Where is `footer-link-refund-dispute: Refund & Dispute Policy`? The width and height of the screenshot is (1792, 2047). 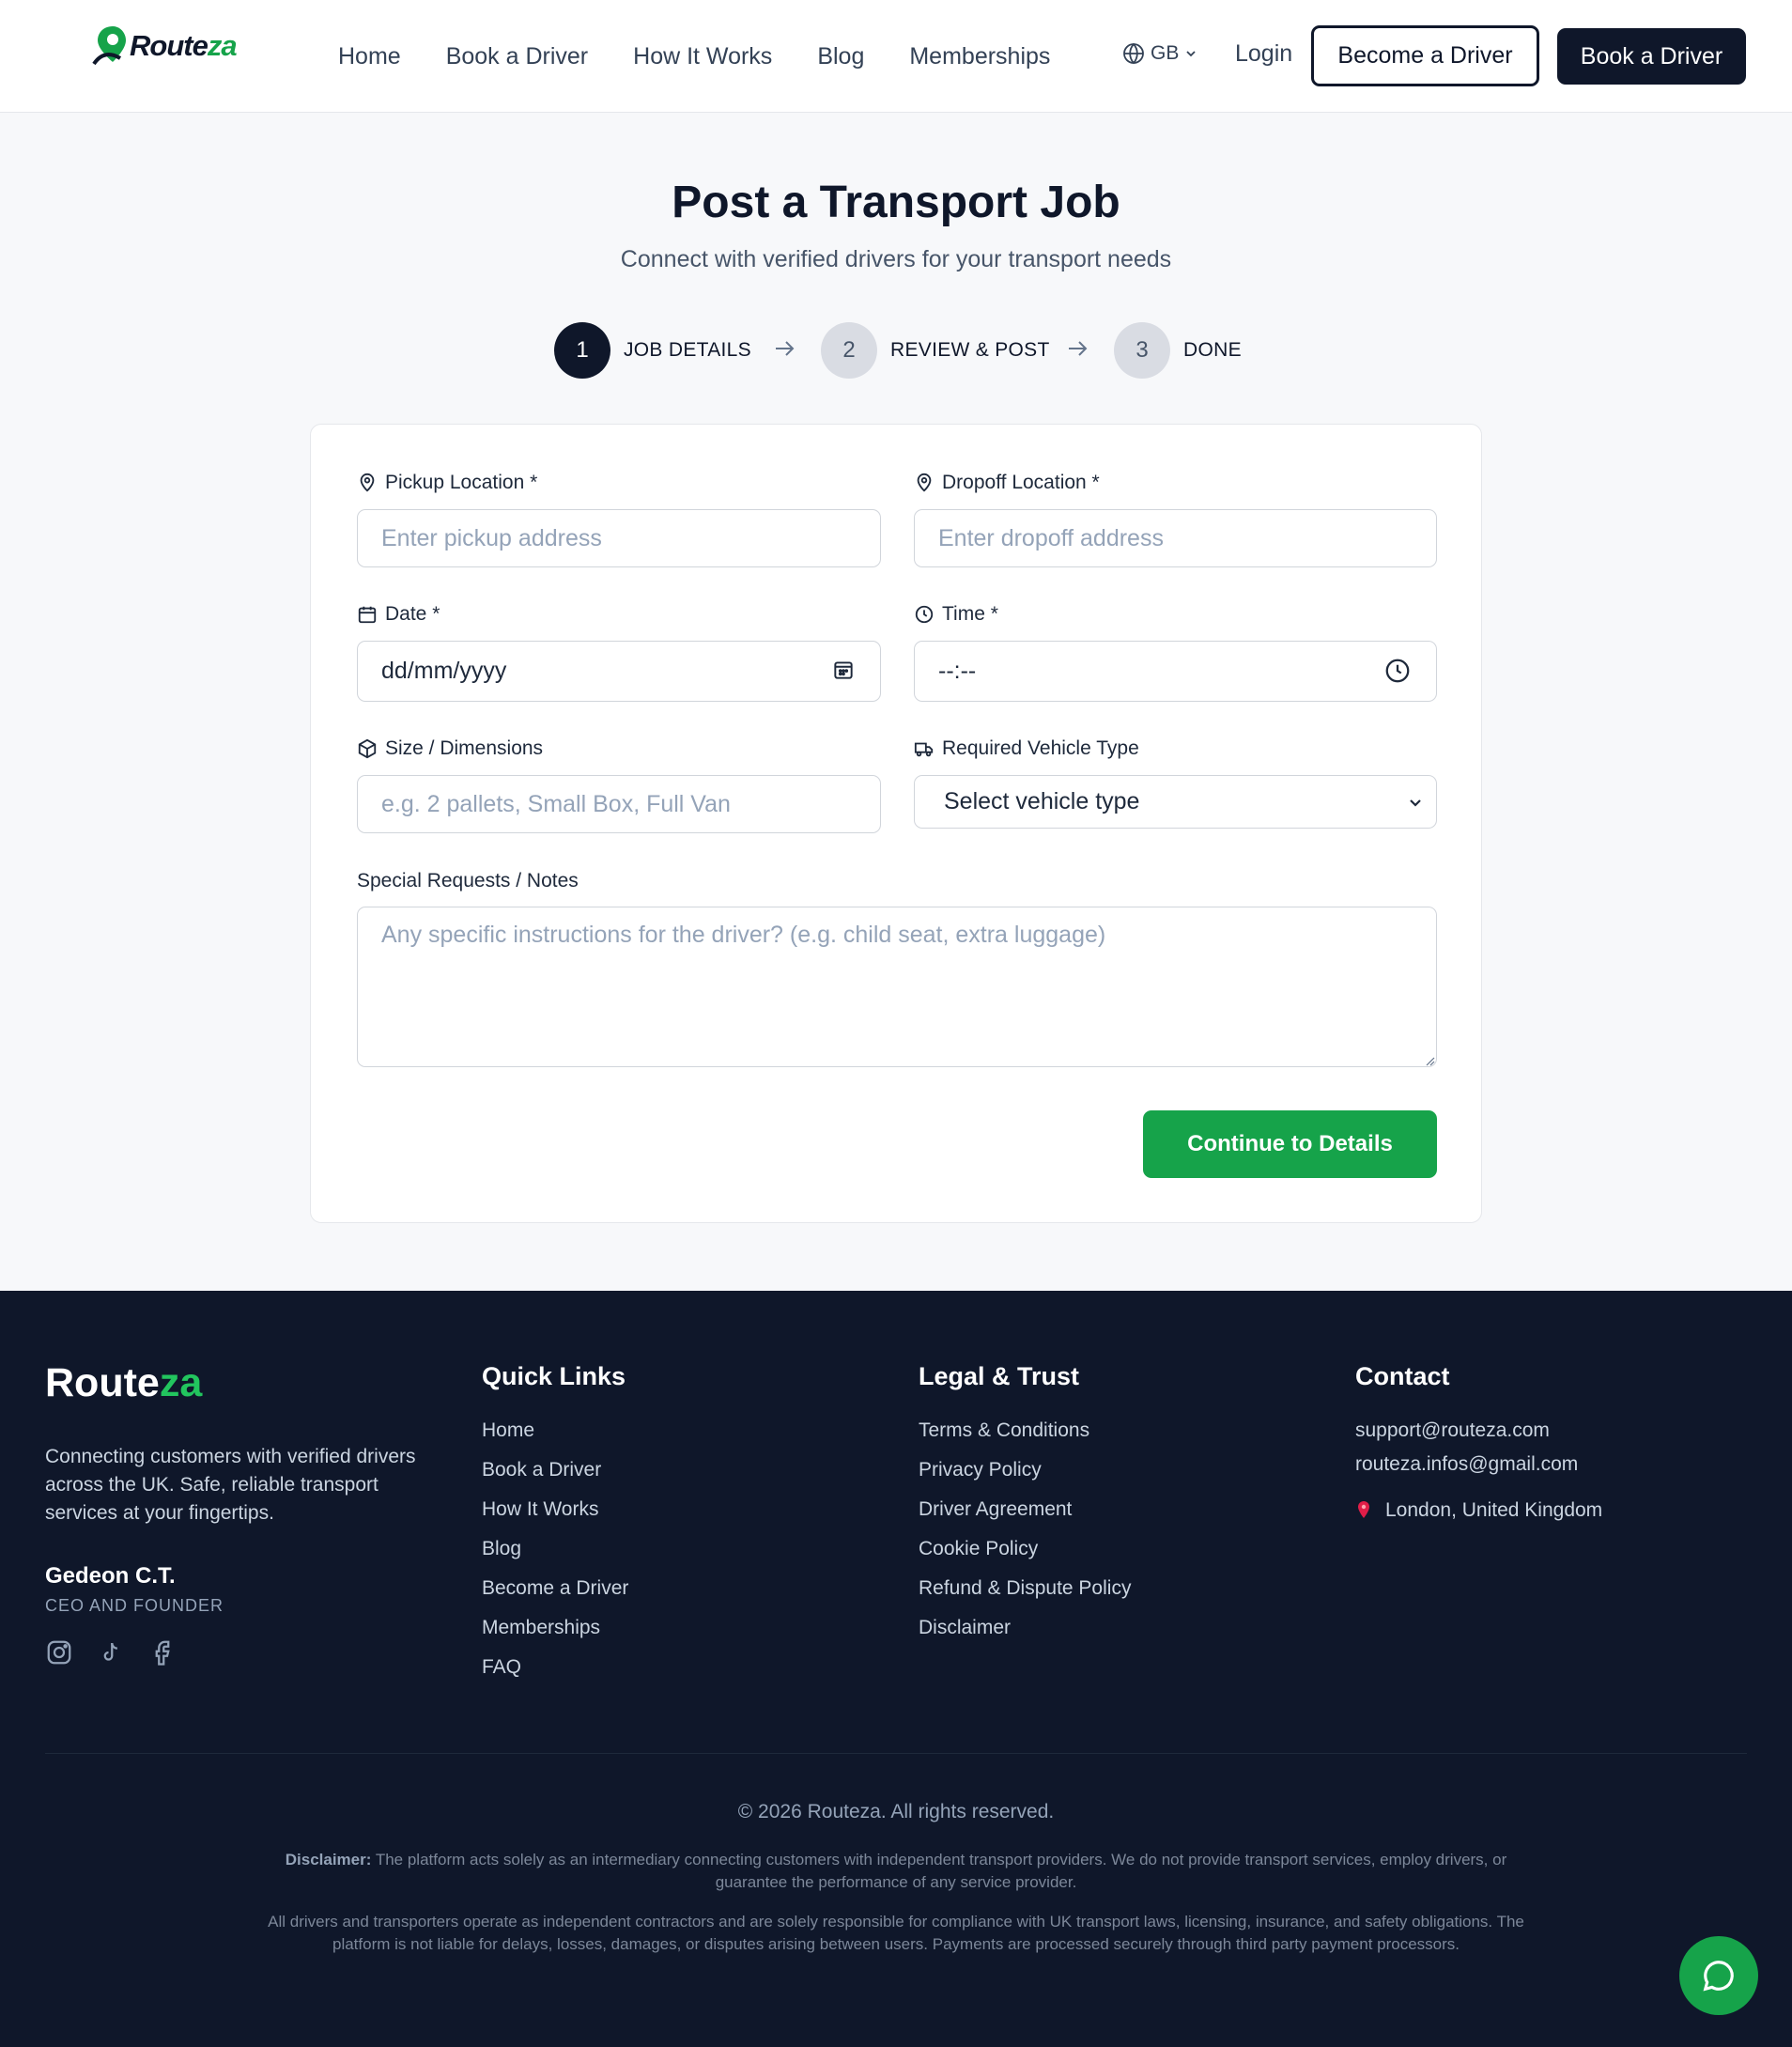 footer-link-refund-dispute: Refund & Dispute Policy is located at coordinates (1025, 1597).